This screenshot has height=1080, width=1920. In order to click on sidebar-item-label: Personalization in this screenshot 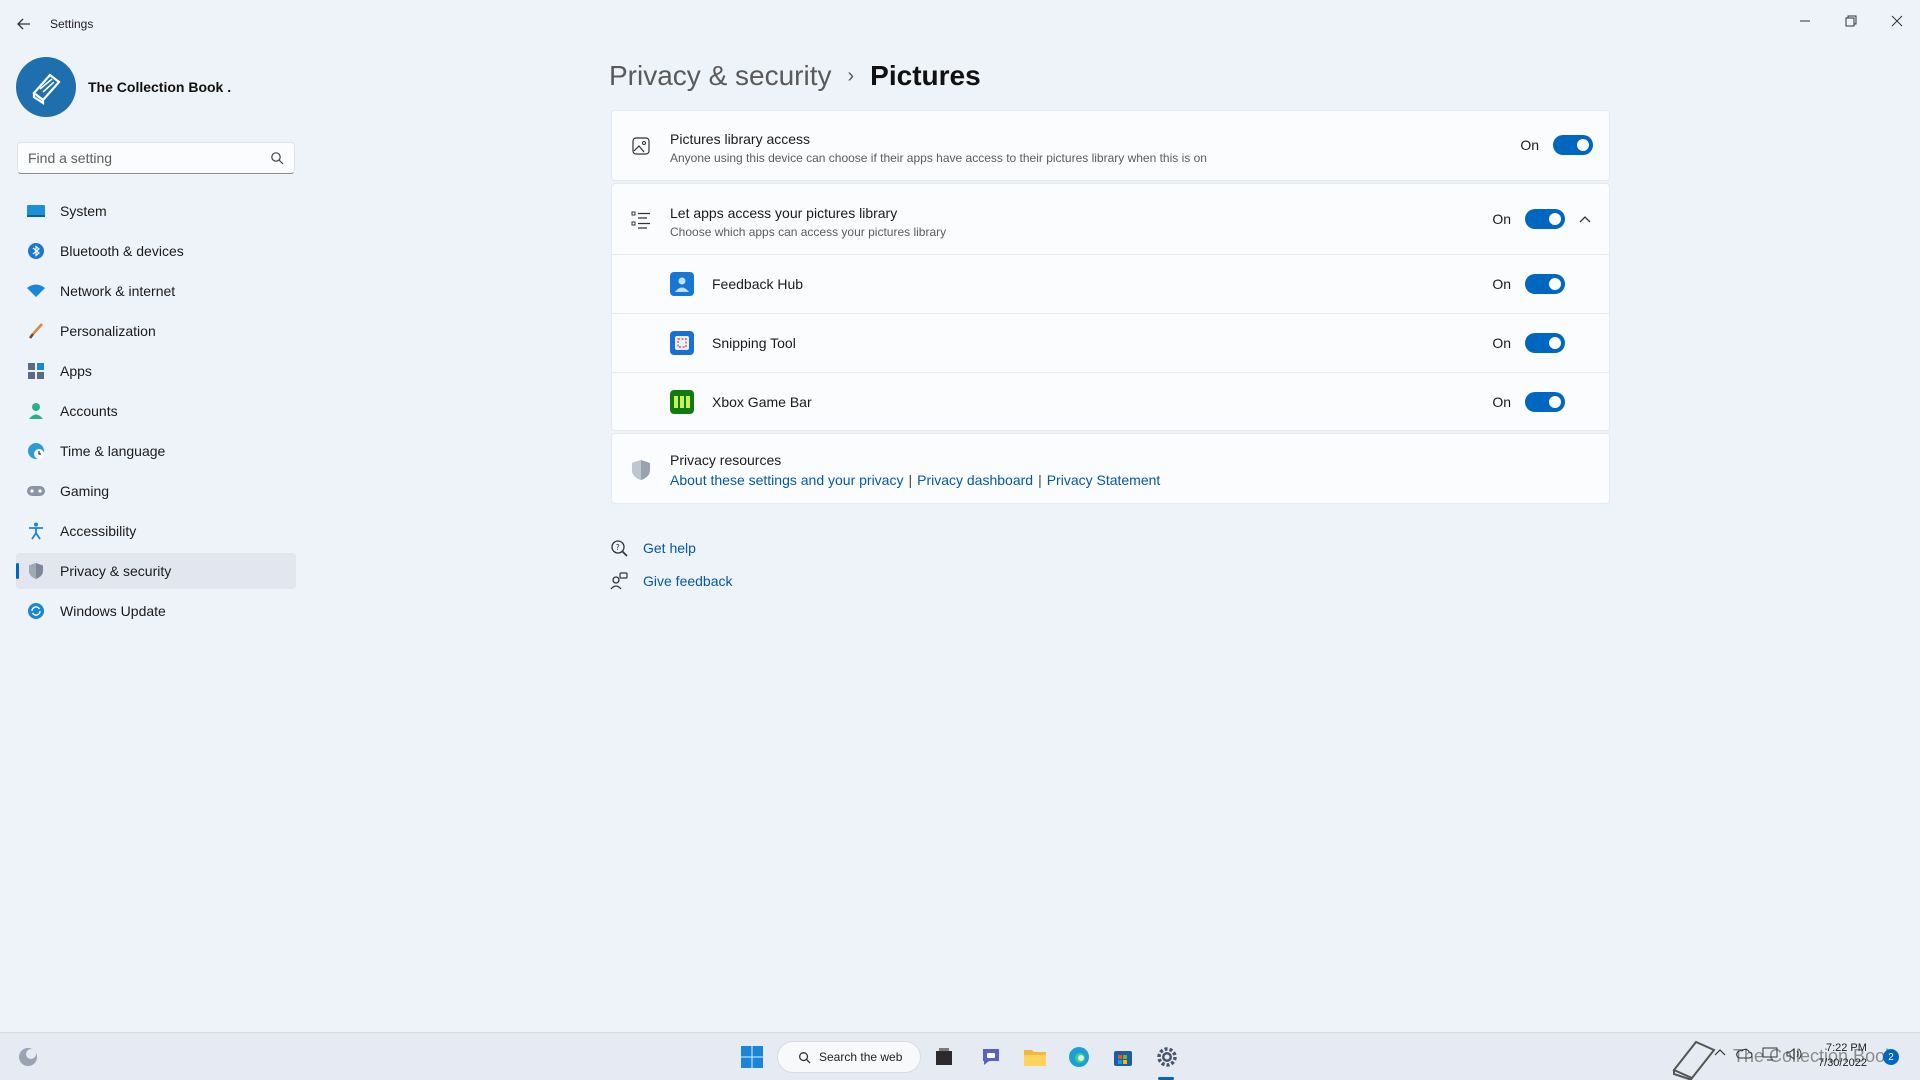, I will do `click(108, 331)`.